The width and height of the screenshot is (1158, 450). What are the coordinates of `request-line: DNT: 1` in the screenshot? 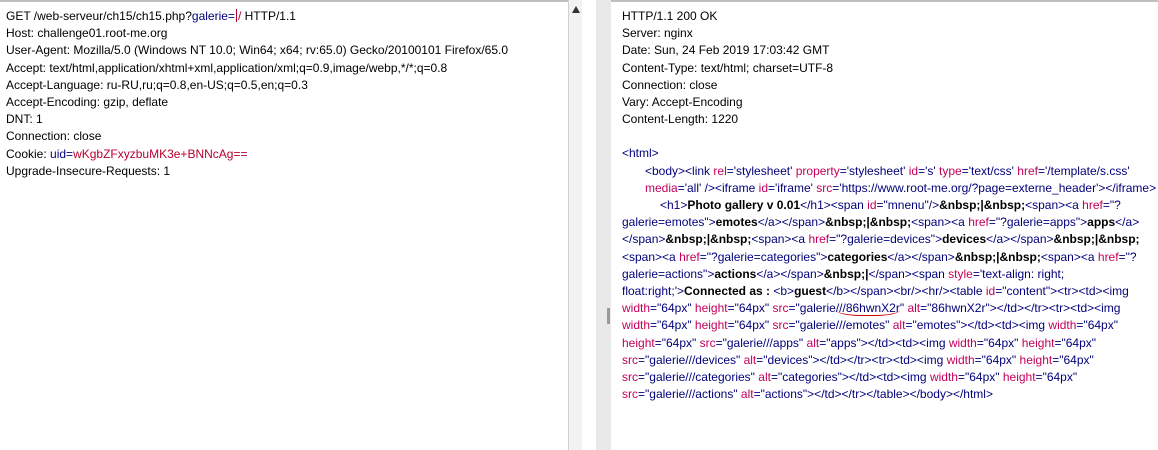 It's located at (287, 119).